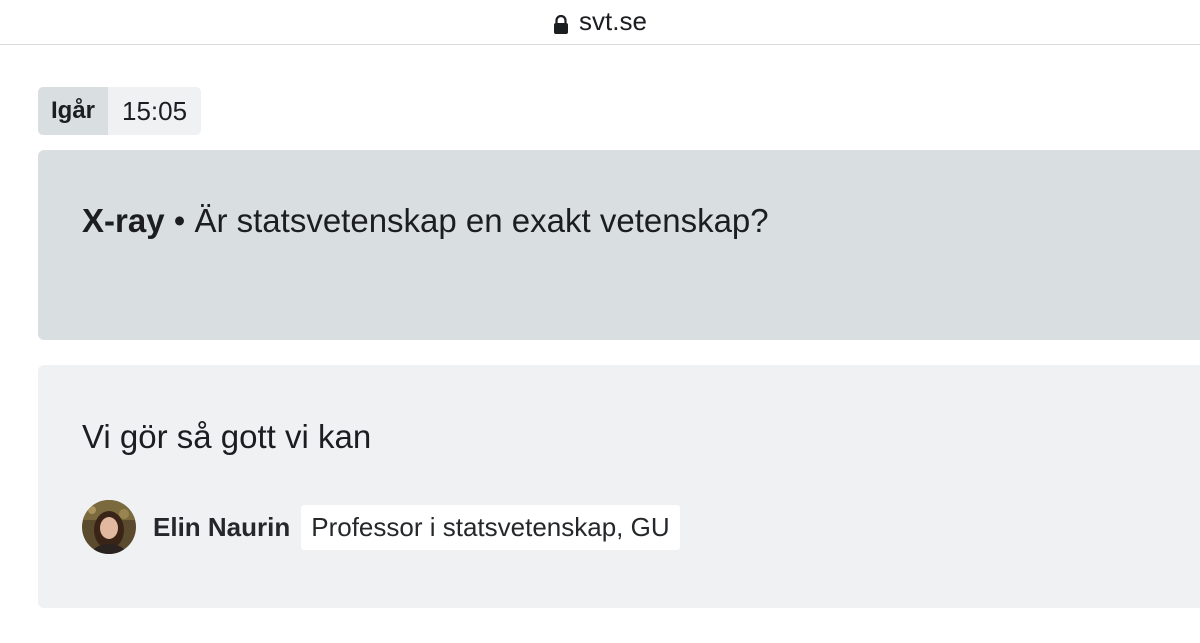  I want to click on timestamp-day: Igår, so click(73, 111).